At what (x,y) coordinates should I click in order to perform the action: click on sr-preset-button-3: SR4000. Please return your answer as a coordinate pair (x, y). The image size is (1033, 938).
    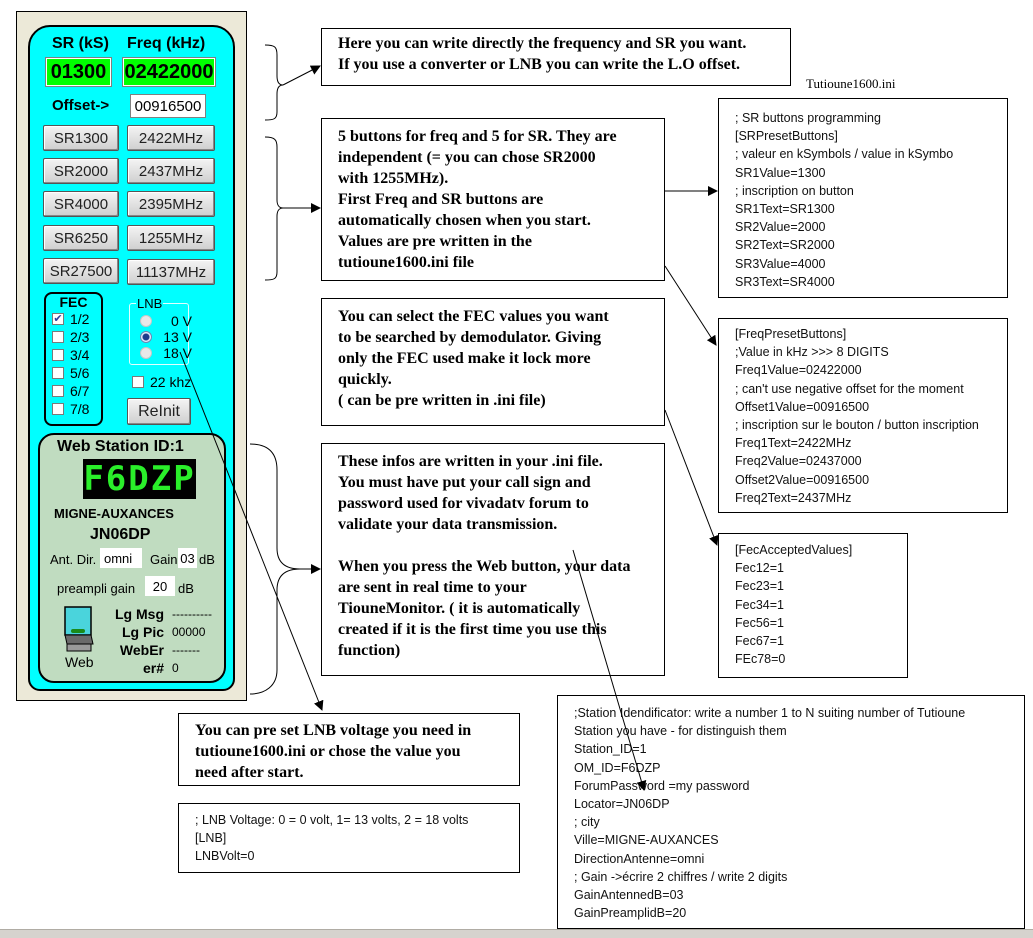
    Looking at the image, I should click on (81, 204).